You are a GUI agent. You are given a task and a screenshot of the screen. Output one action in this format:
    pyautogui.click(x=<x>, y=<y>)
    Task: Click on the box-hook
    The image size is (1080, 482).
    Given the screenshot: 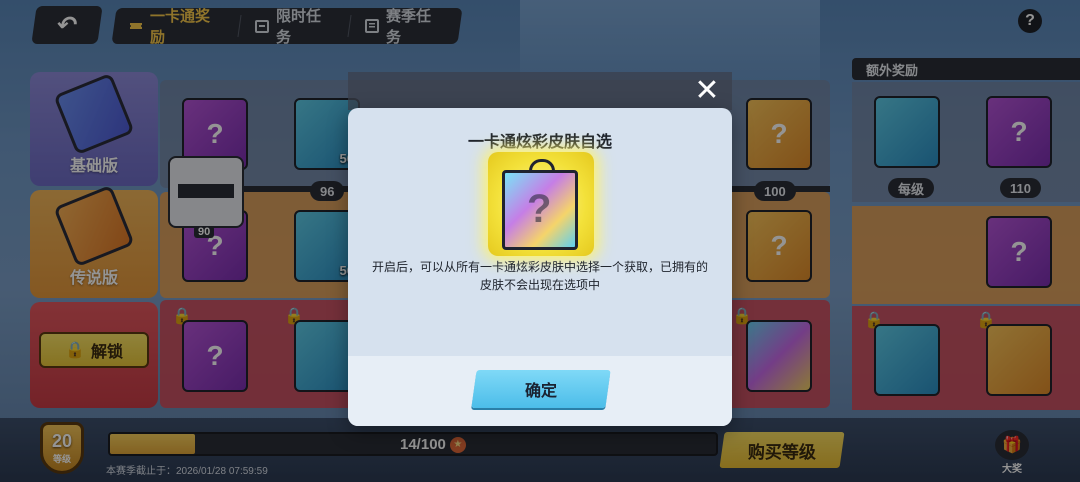 What is the action you would take?
    pyautogui.click(x=542, y=166)
    